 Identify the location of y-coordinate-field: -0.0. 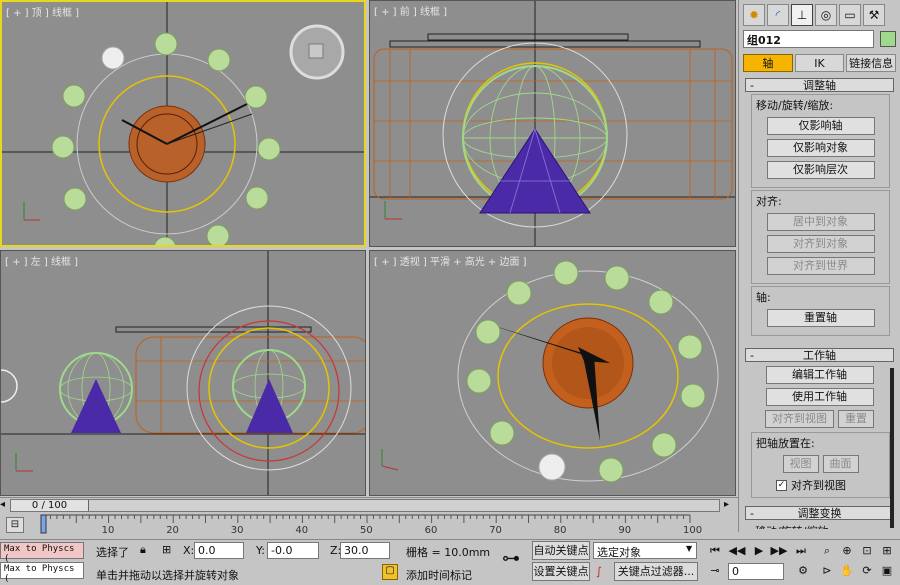
(293, 550).